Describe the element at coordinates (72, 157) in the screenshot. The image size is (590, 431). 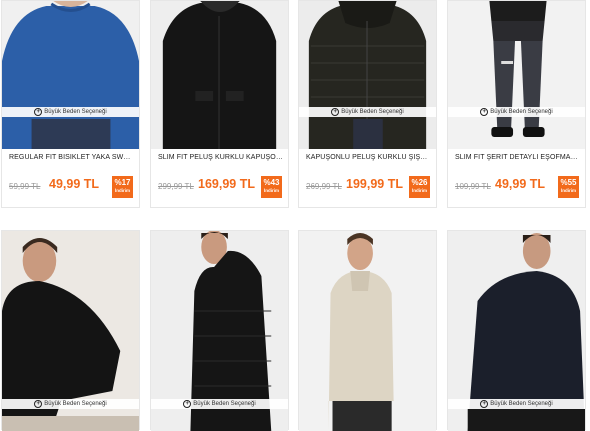
I see `product-title: REGULAR FİT BİSİKLET YAKA SWEATSHİRT` at that location.